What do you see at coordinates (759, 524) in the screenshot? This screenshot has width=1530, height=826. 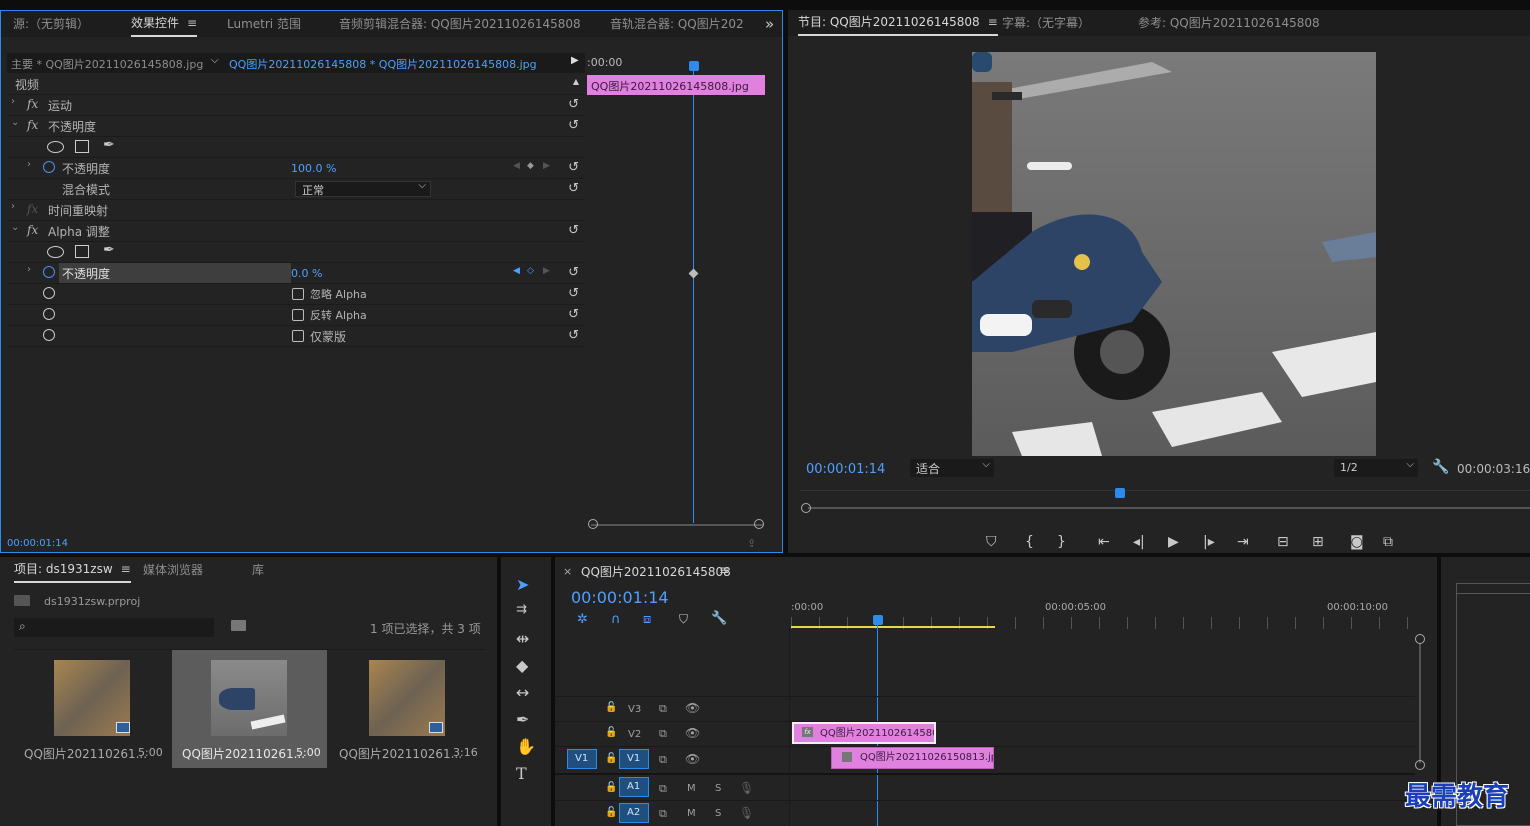 I see `zoom-handle-right` at bounding box center [759, 524].